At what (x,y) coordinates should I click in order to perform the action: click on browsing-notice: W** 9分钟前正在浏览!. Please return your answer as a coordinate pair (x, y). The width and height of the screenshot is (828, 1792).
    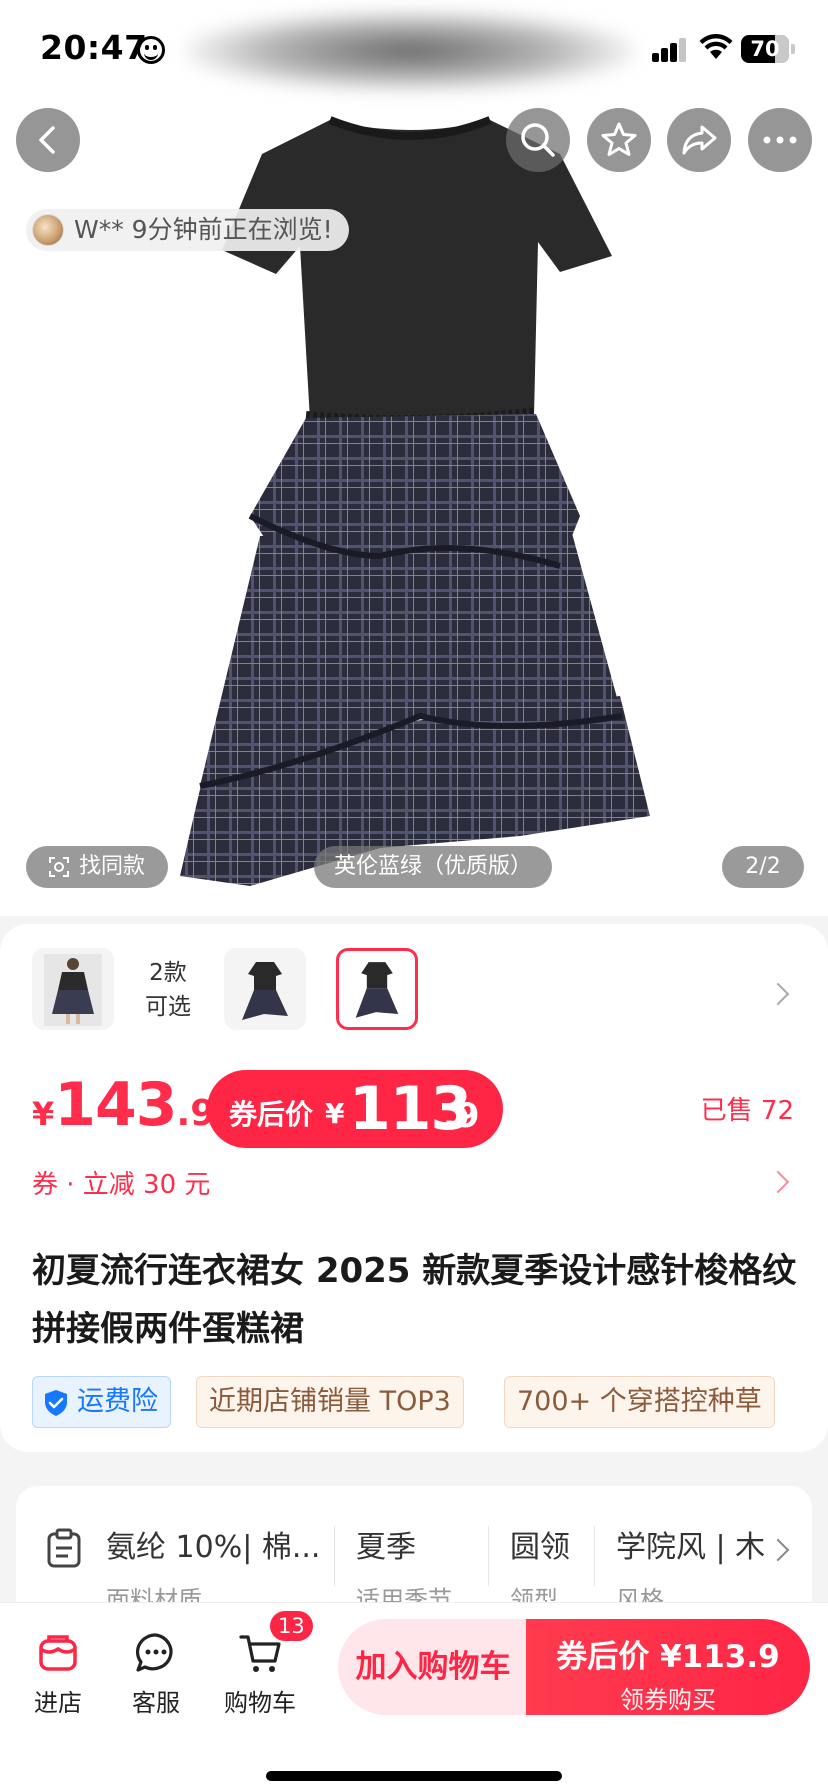
    Looking at the image, I should click on (187, 230).